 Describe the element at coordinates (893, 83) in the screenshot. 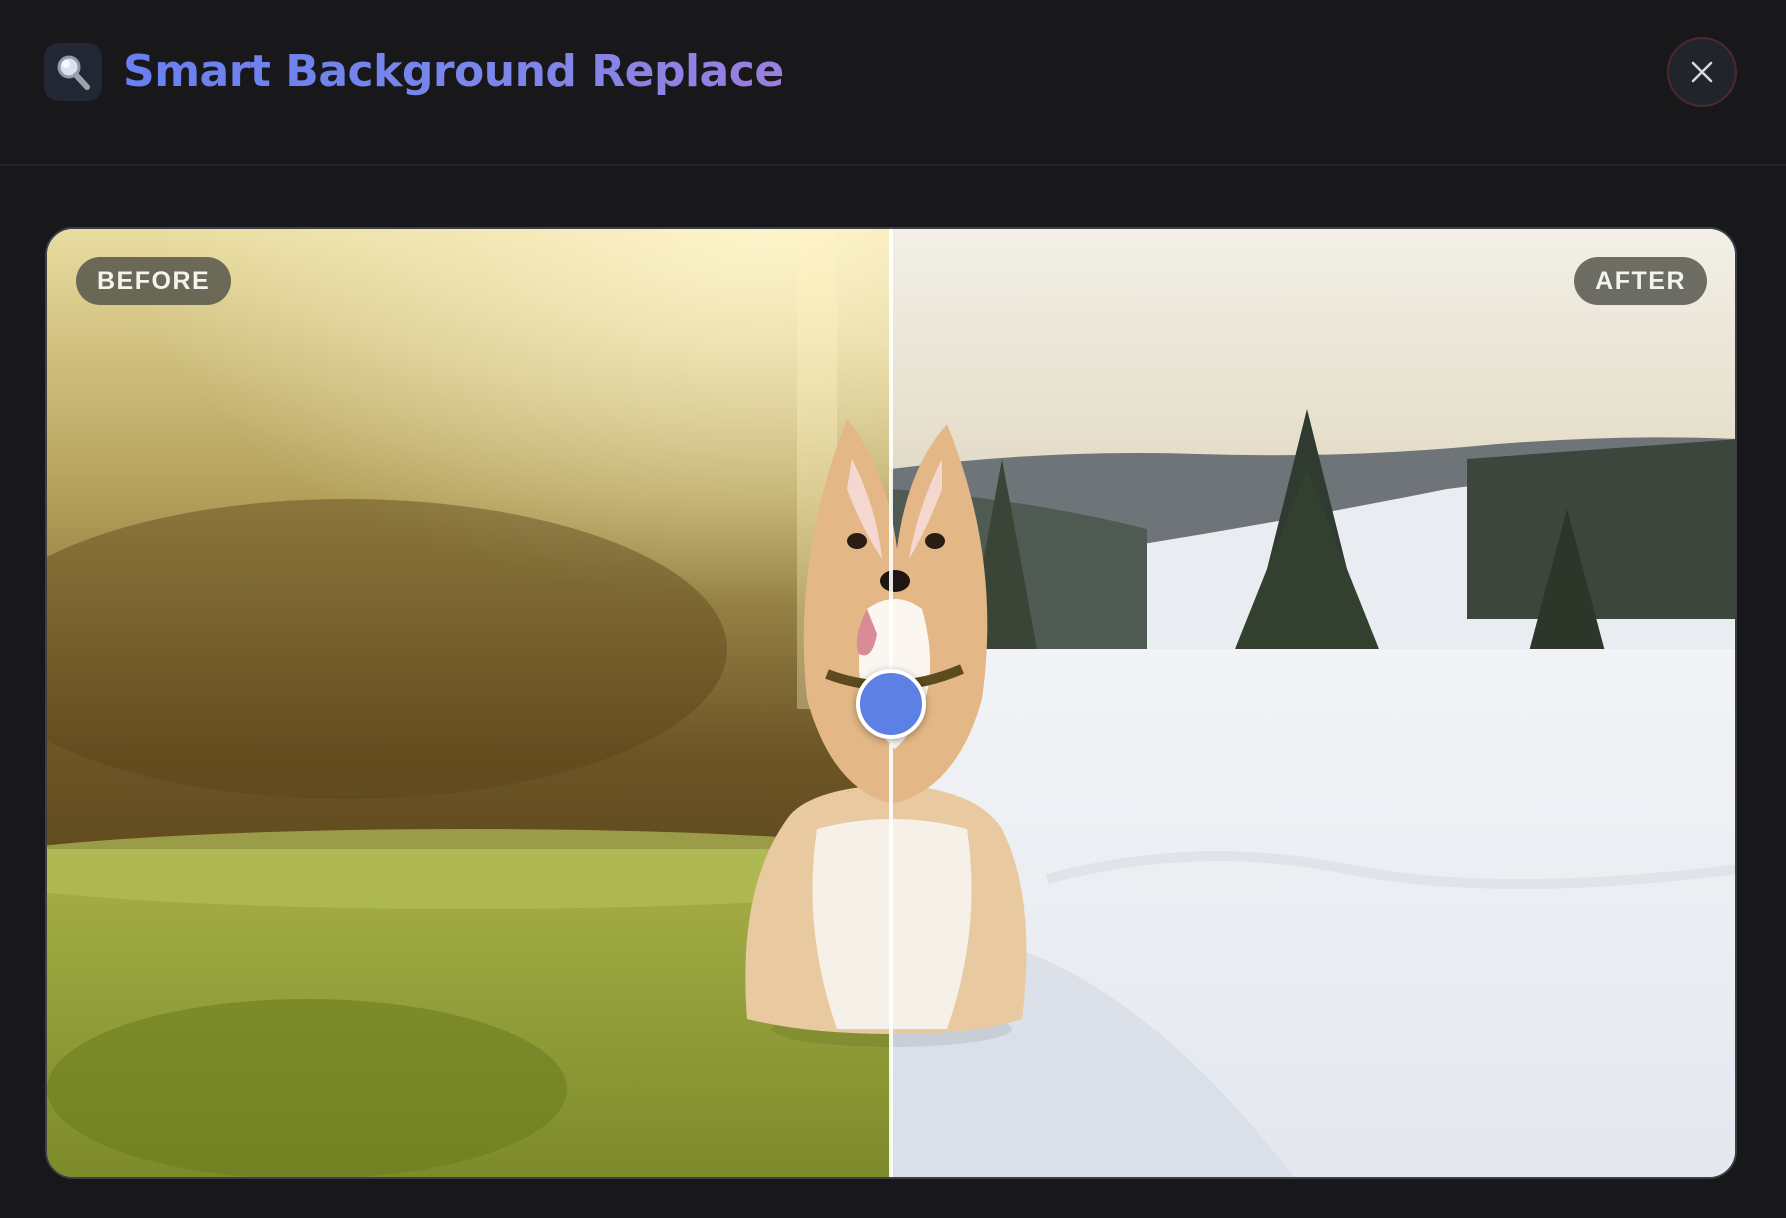

I see `modal-header: Smart Background Replace` at that location.